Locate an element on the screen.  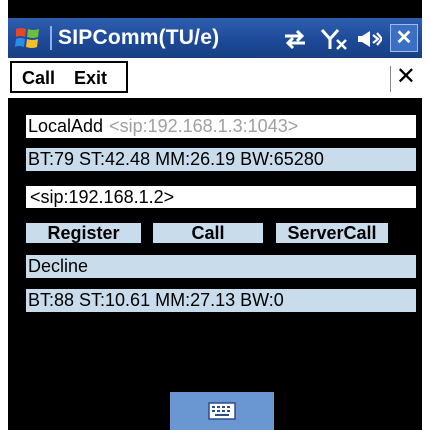
data-connection-icon is located at coordinates (295, 39).